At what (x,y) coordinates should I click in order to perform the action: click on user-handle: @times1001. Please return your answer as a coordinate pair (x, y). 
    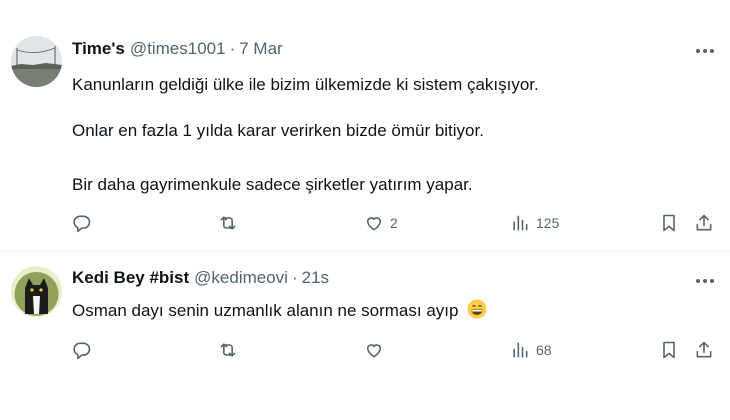
    Looking at the image, I should click on (178, 49).